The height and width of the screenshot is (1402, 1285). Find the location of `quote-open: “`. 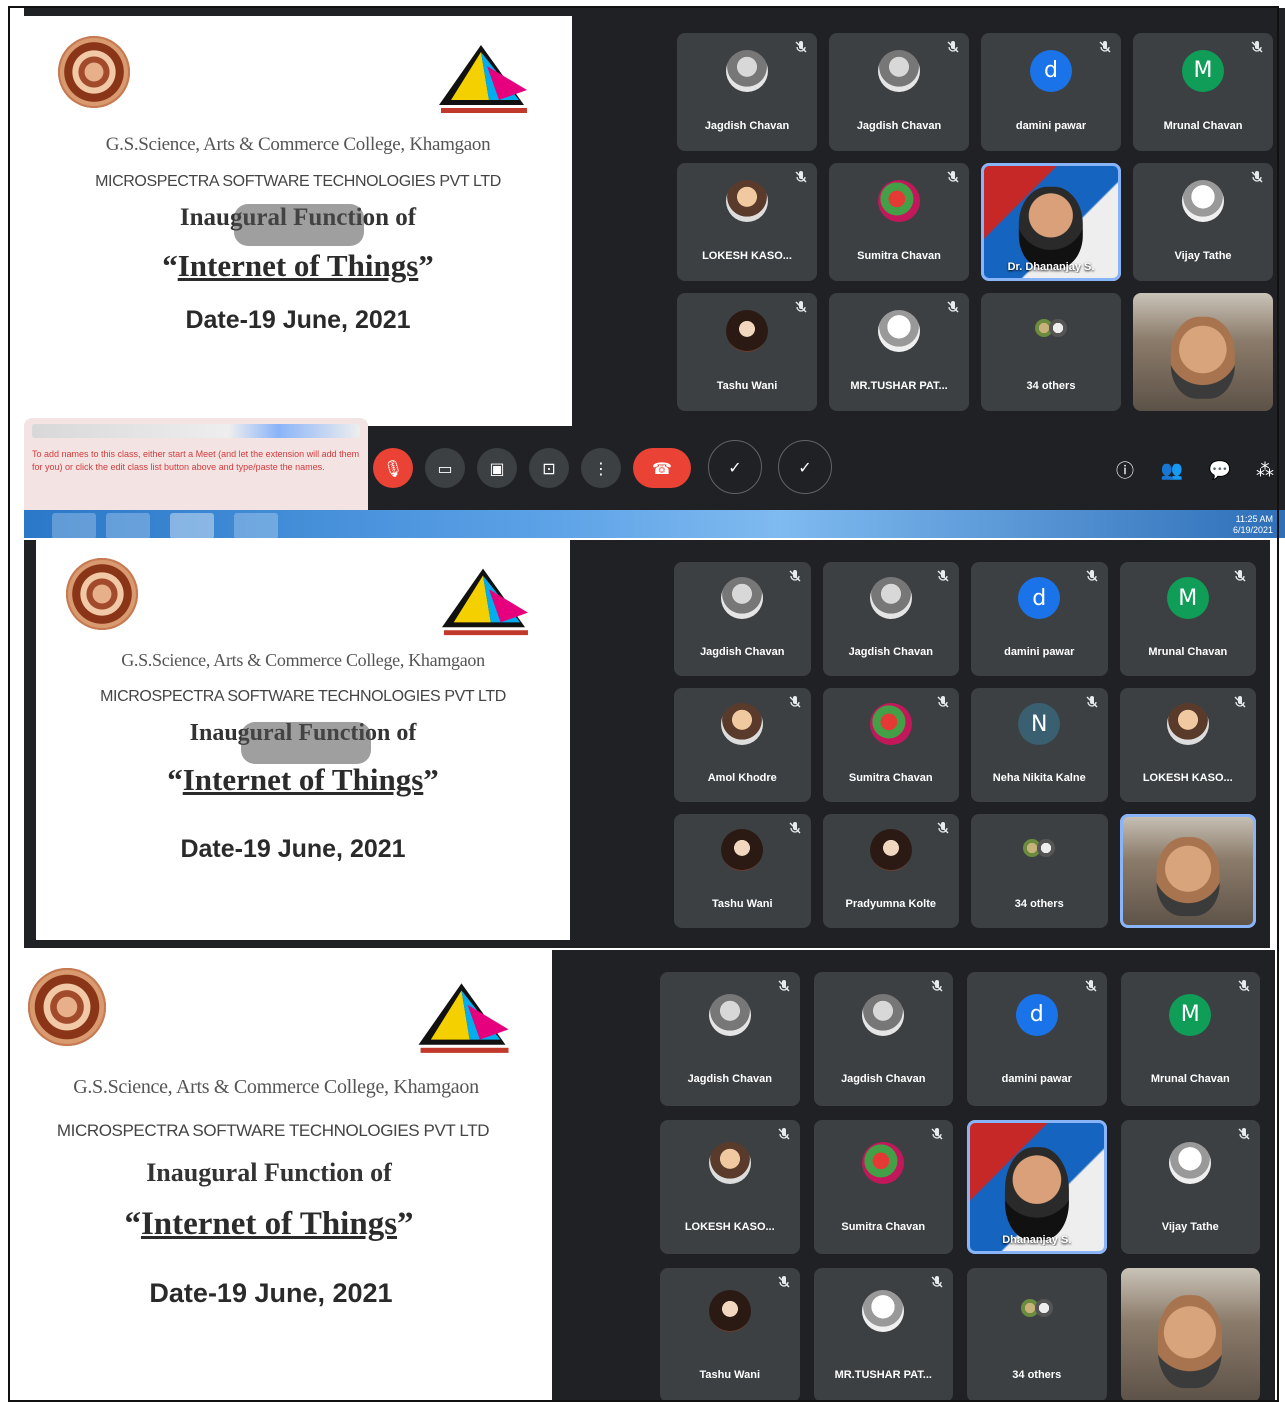

quote-open: “ is located at coordinates (175, 779).